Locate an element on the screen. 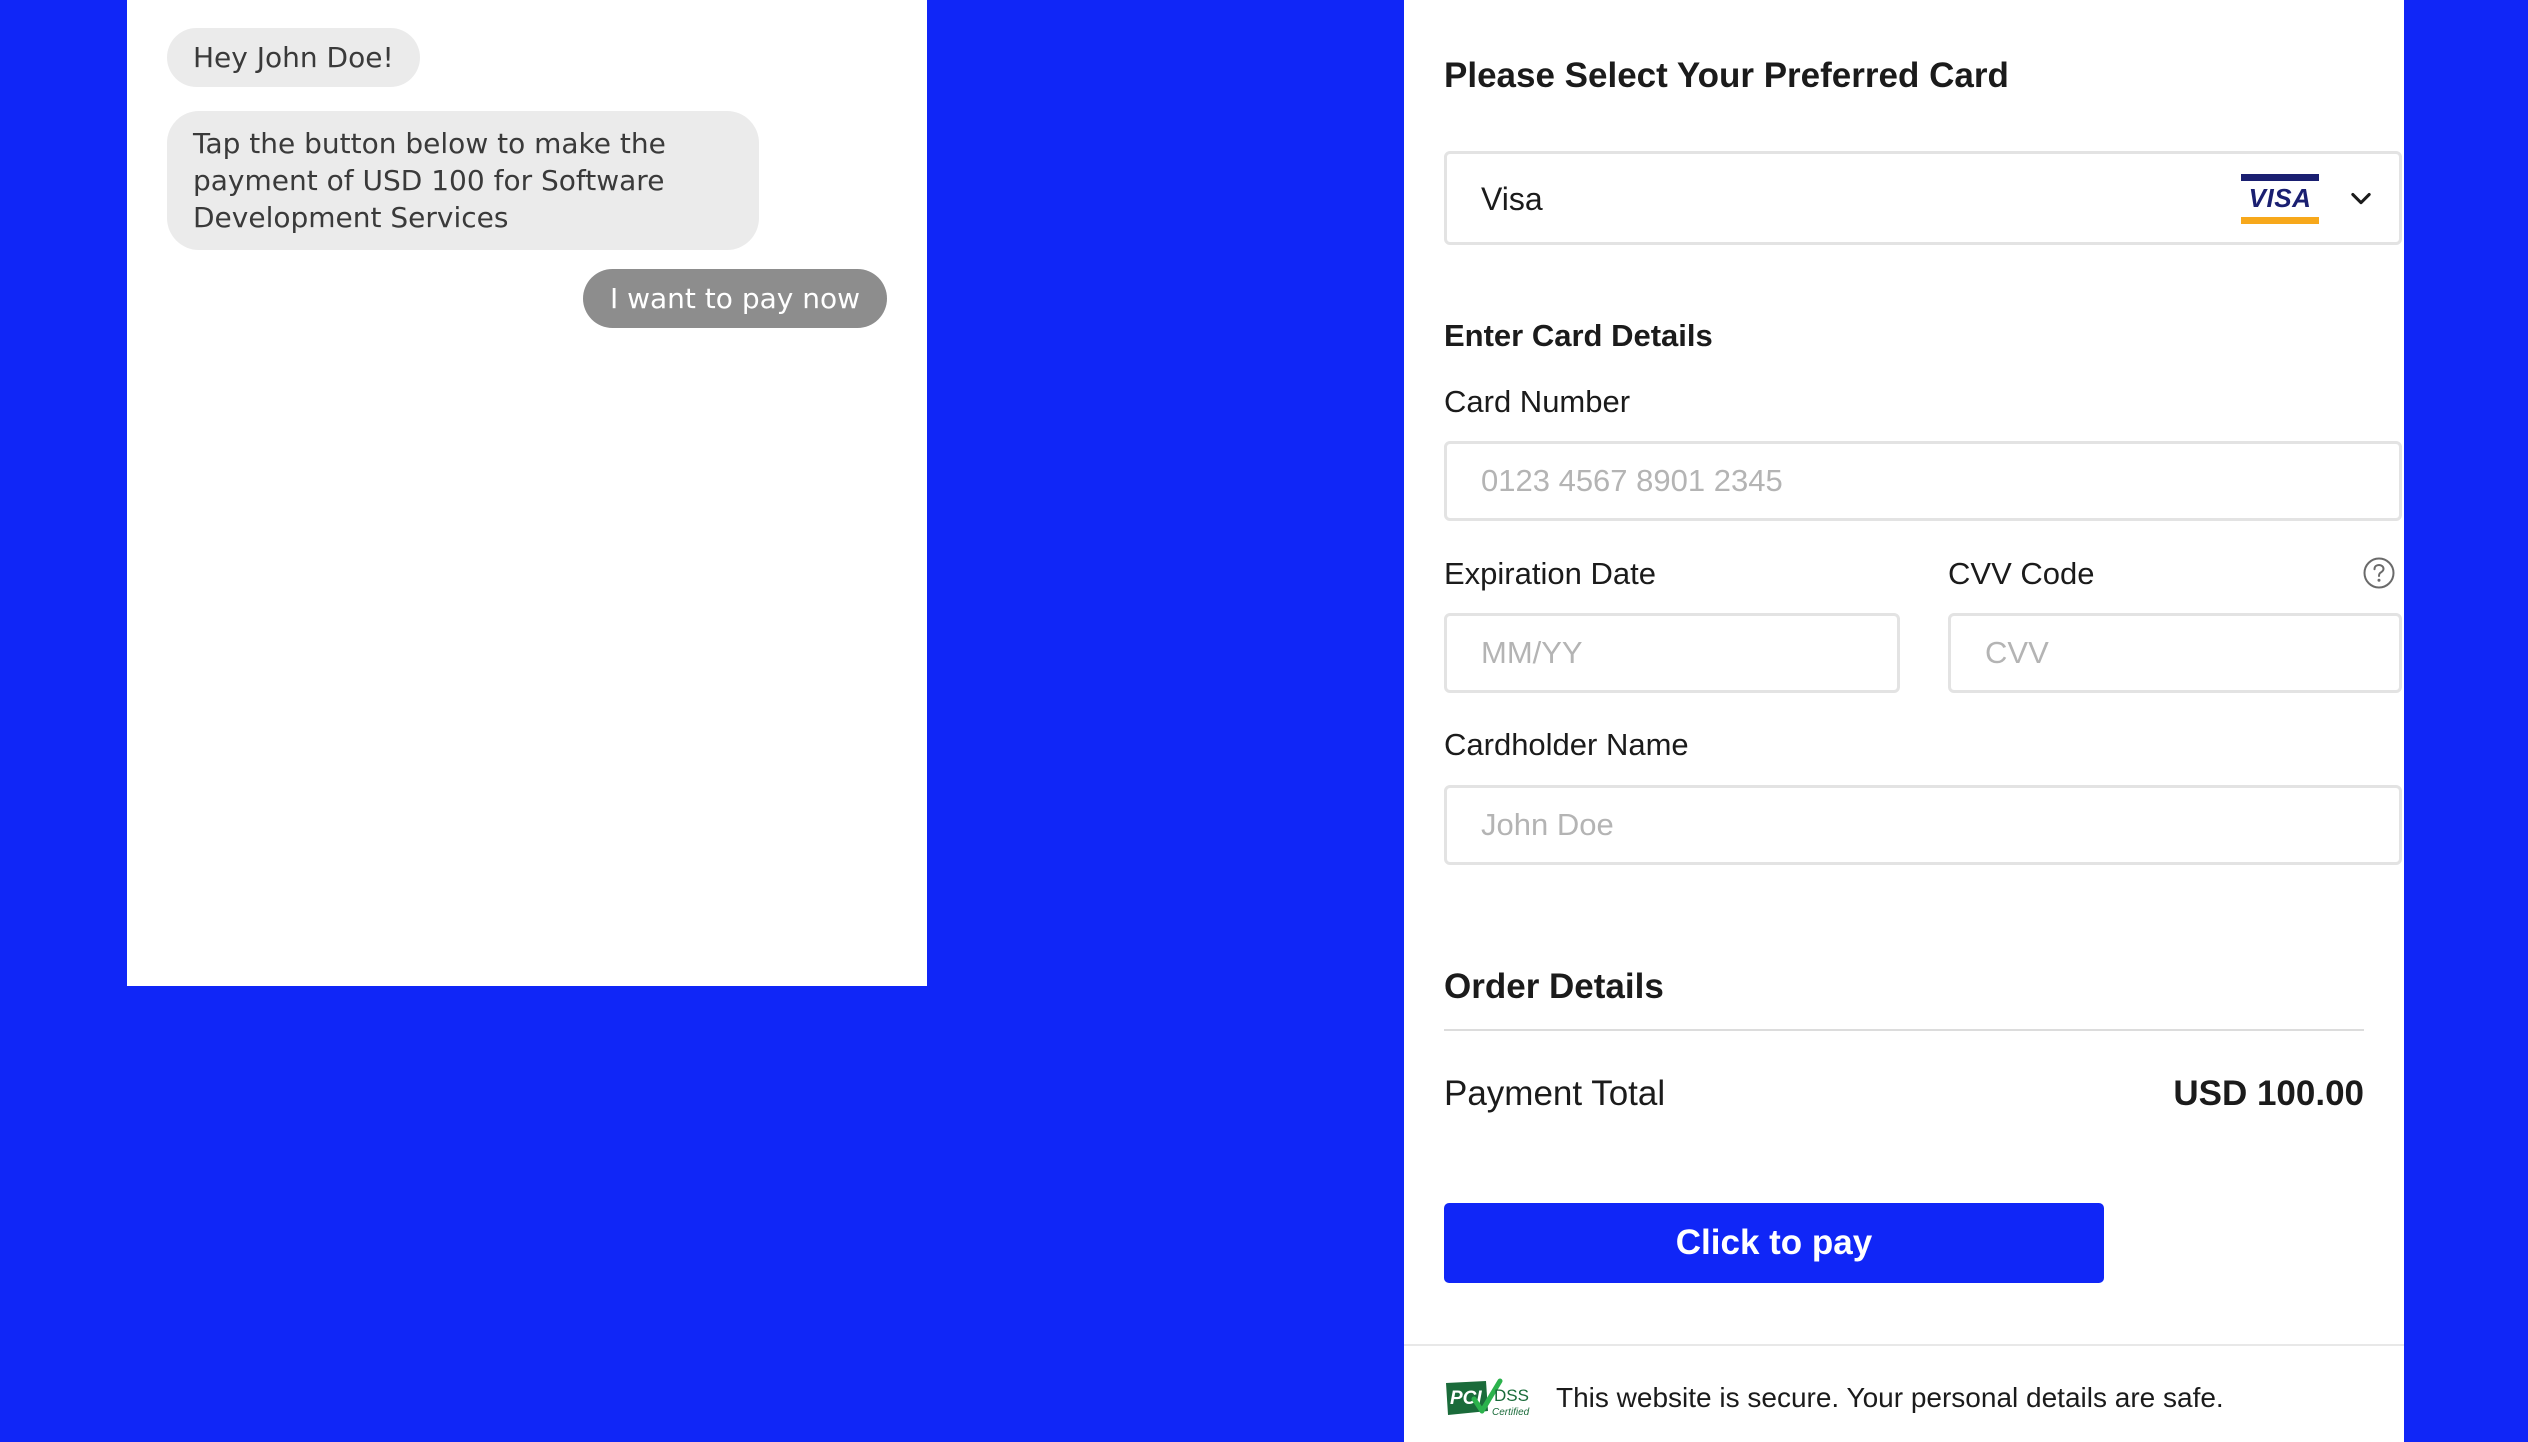 The width and height of the screenshot is (2528, 1442). chat-message-user-reply: I want to pay now is located at coordinates (734, 298).